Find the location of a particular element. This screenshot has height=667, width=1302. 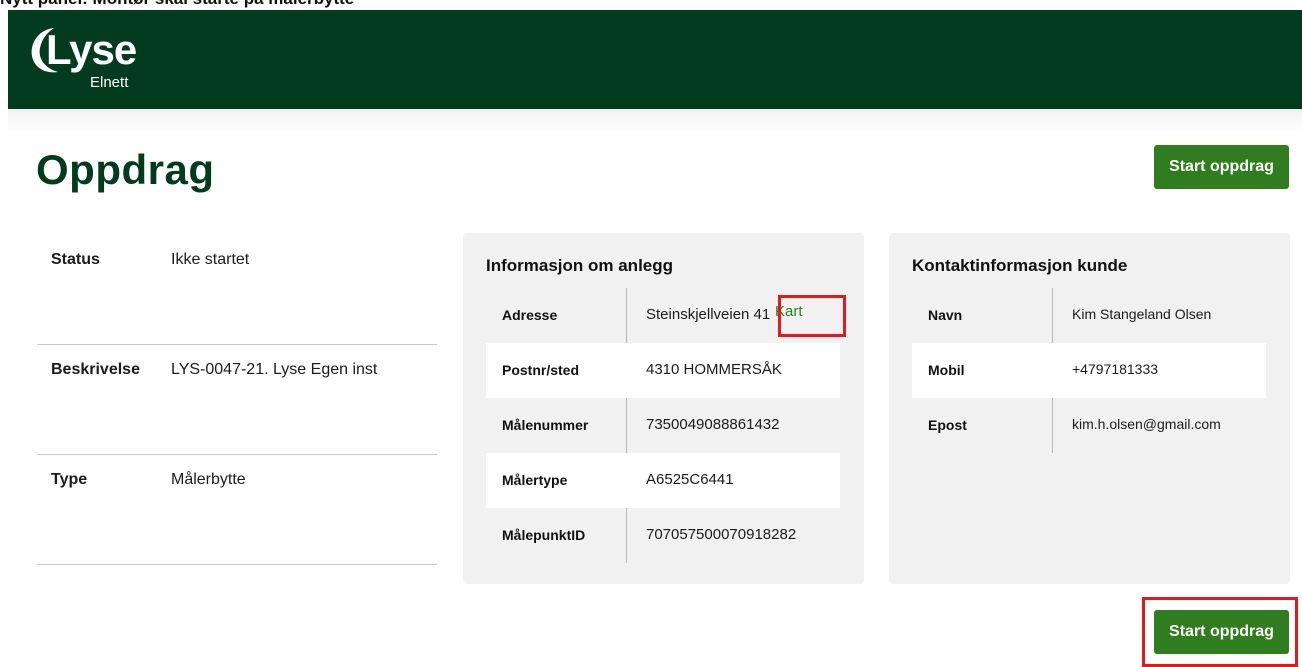

lyse-logo: Lyse Elnett is located at coordinates (98, 64).